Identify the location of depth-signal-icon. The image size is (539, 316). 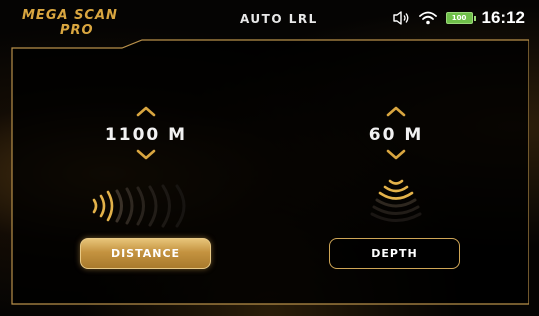
(396, 200).